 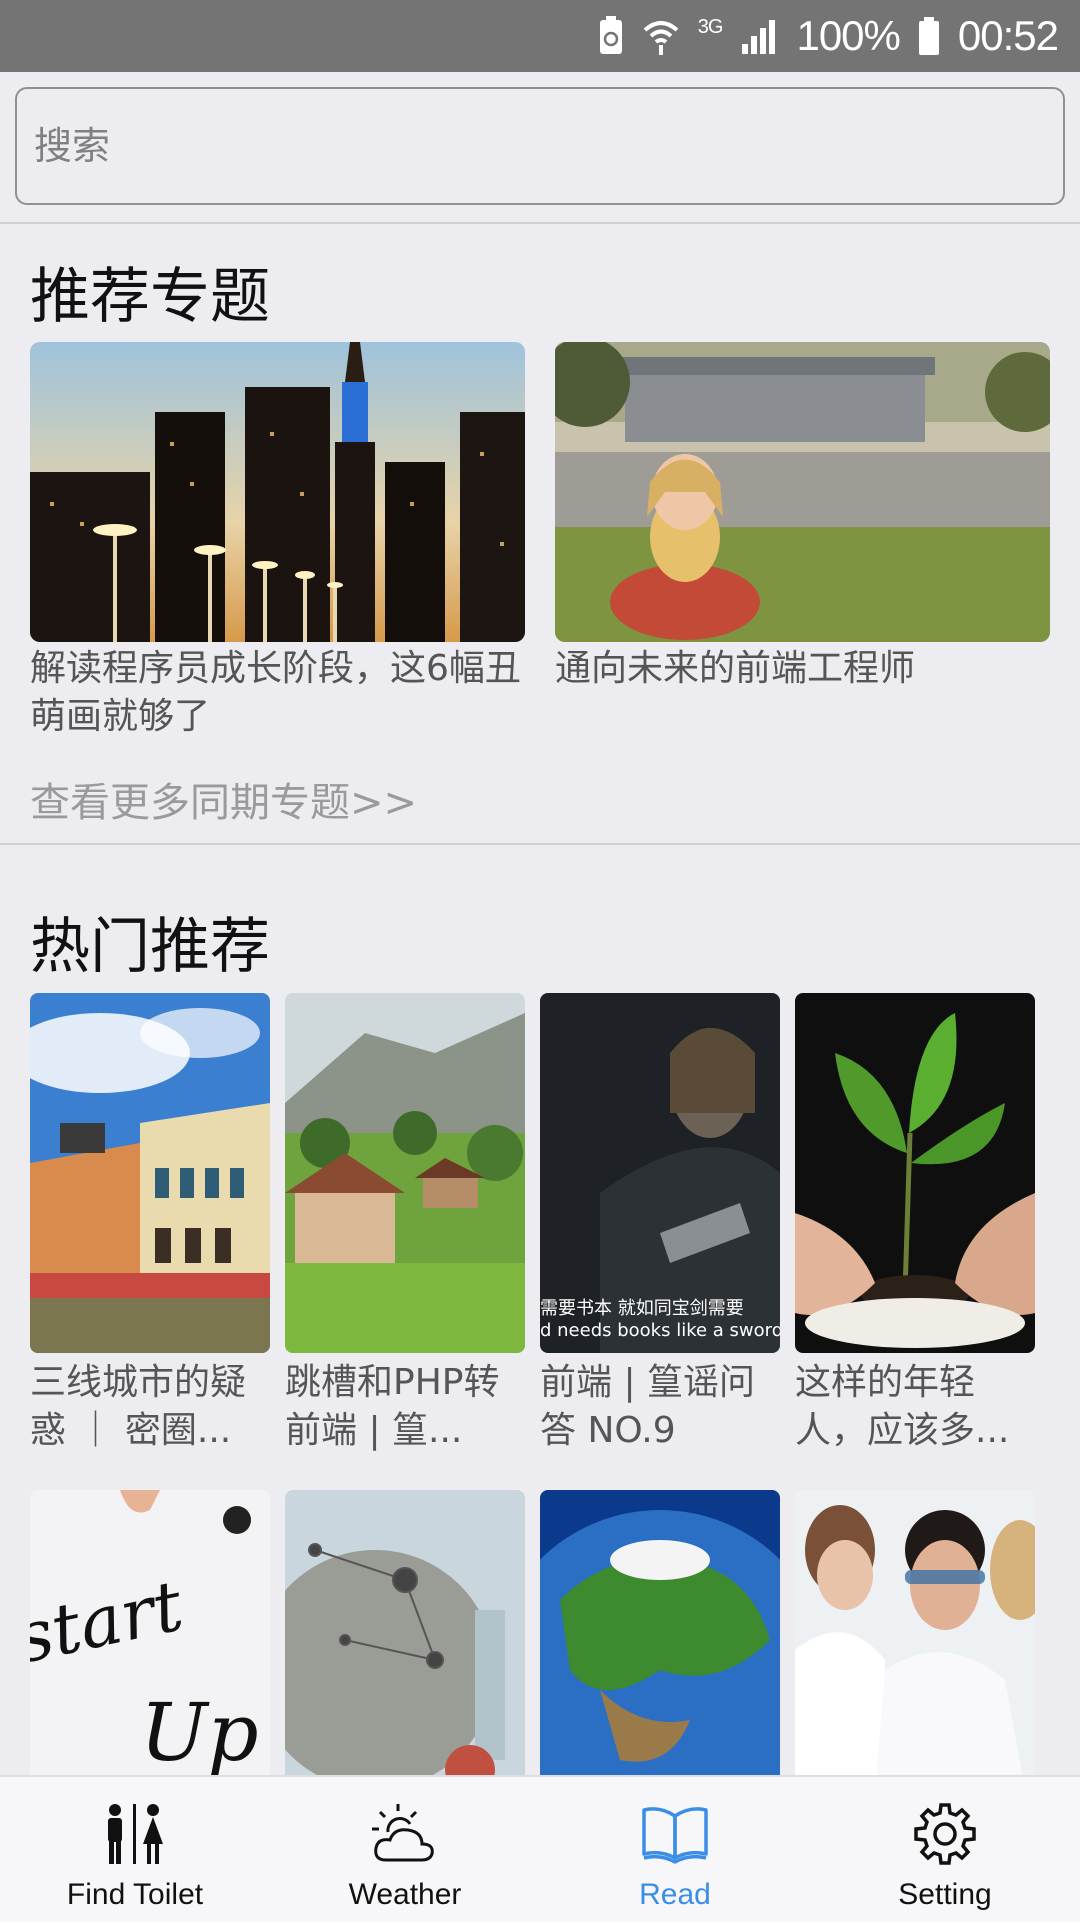 I want to click on tab-label: Read, so click(x=675, y=1894).